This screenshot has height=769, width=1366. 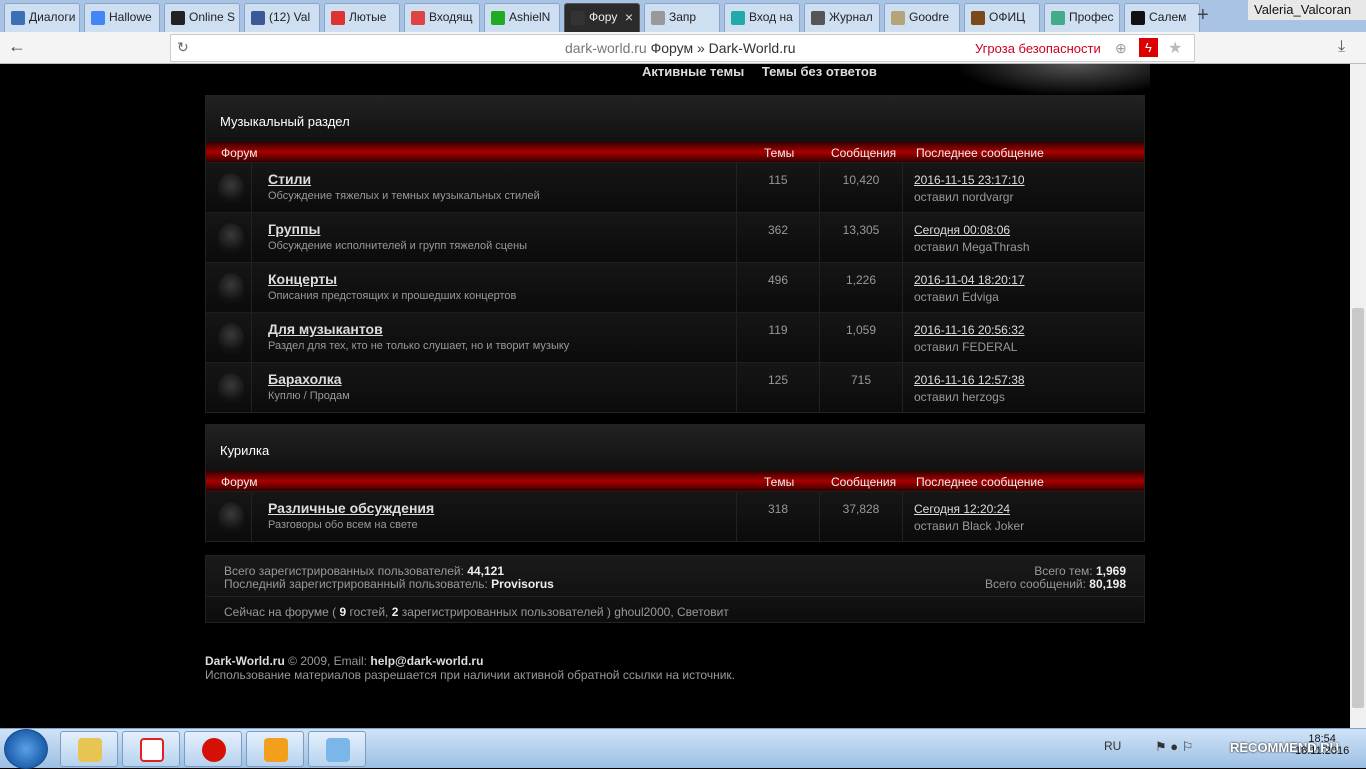 I want to click on unanswered-topics-link: Темы без ответов, so click(x=819, y=71).